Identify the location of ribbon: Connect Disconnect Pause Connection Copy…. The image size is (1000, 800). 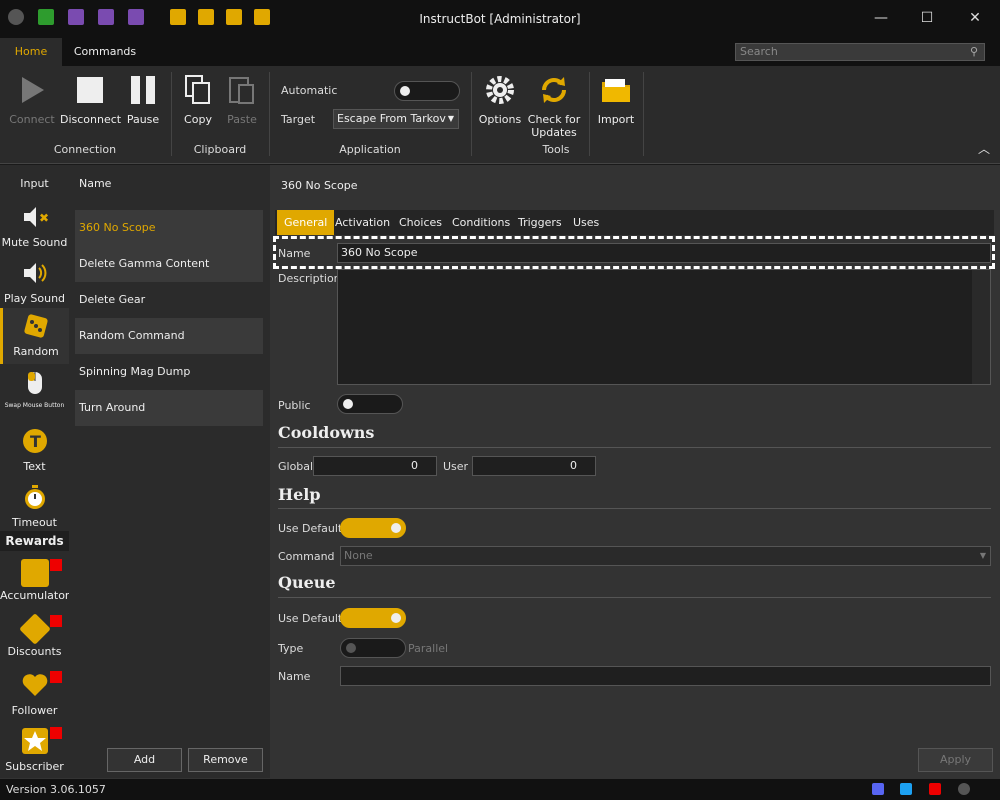
(500, 115).